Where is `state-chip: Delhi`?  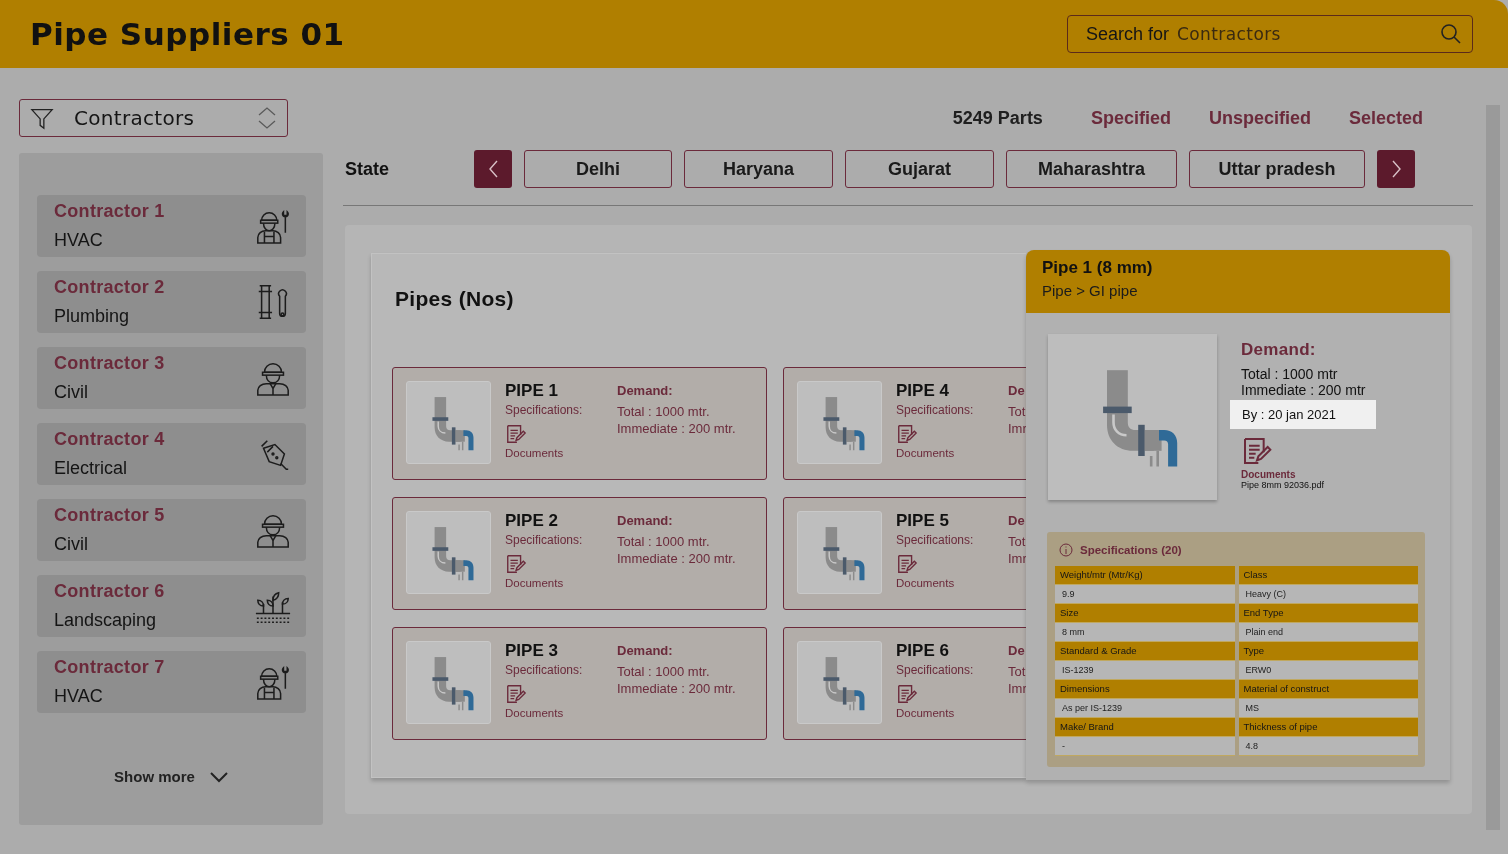 state-chip: Delhi is located at coordinates (598, 169).